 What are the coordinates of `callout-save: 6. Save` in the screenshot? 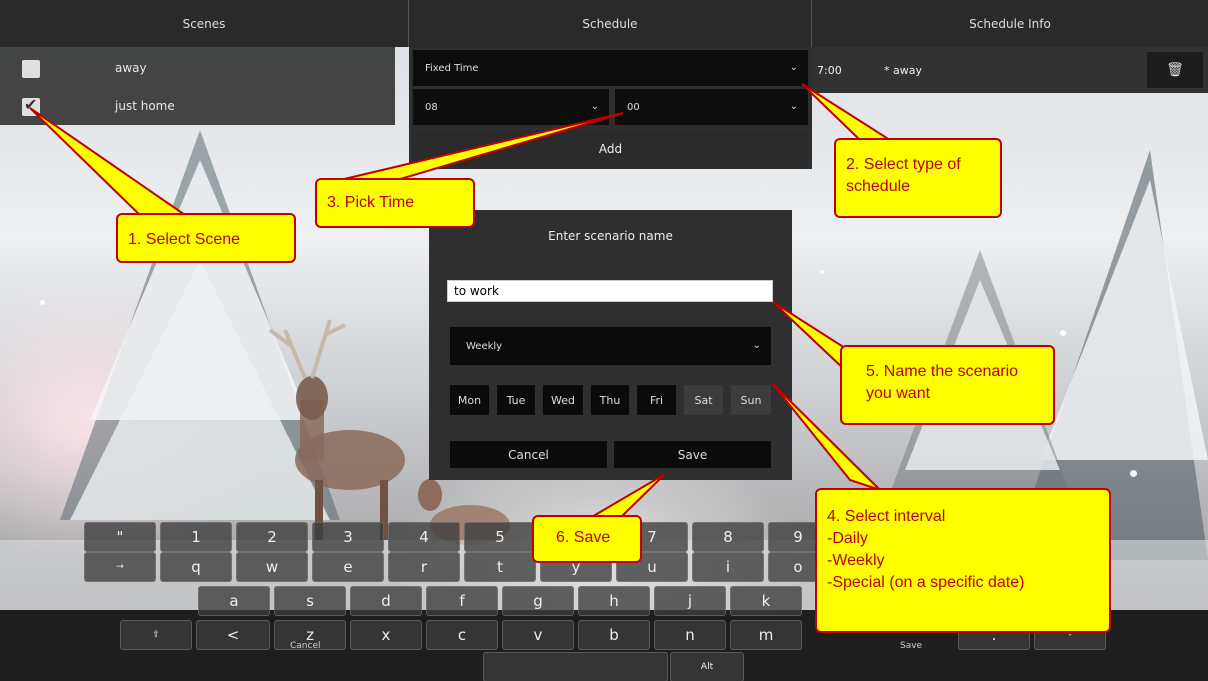 It's located at (587, 539).